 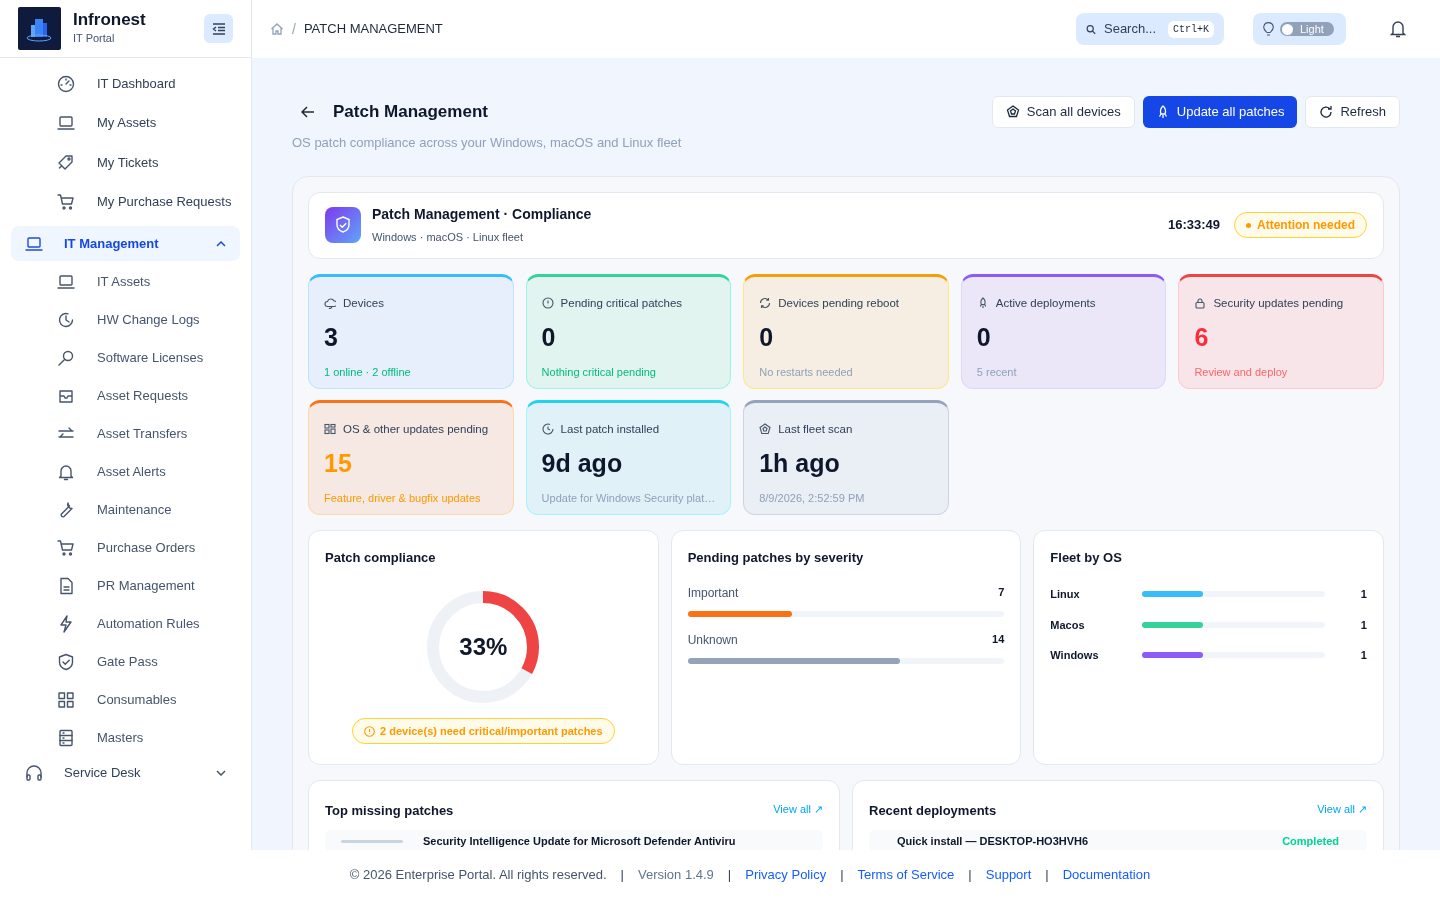 What do you see at coordinates (1202, 337) in the screenshot?
I see `stat-value: 6` at bounding box center [1202, 337].